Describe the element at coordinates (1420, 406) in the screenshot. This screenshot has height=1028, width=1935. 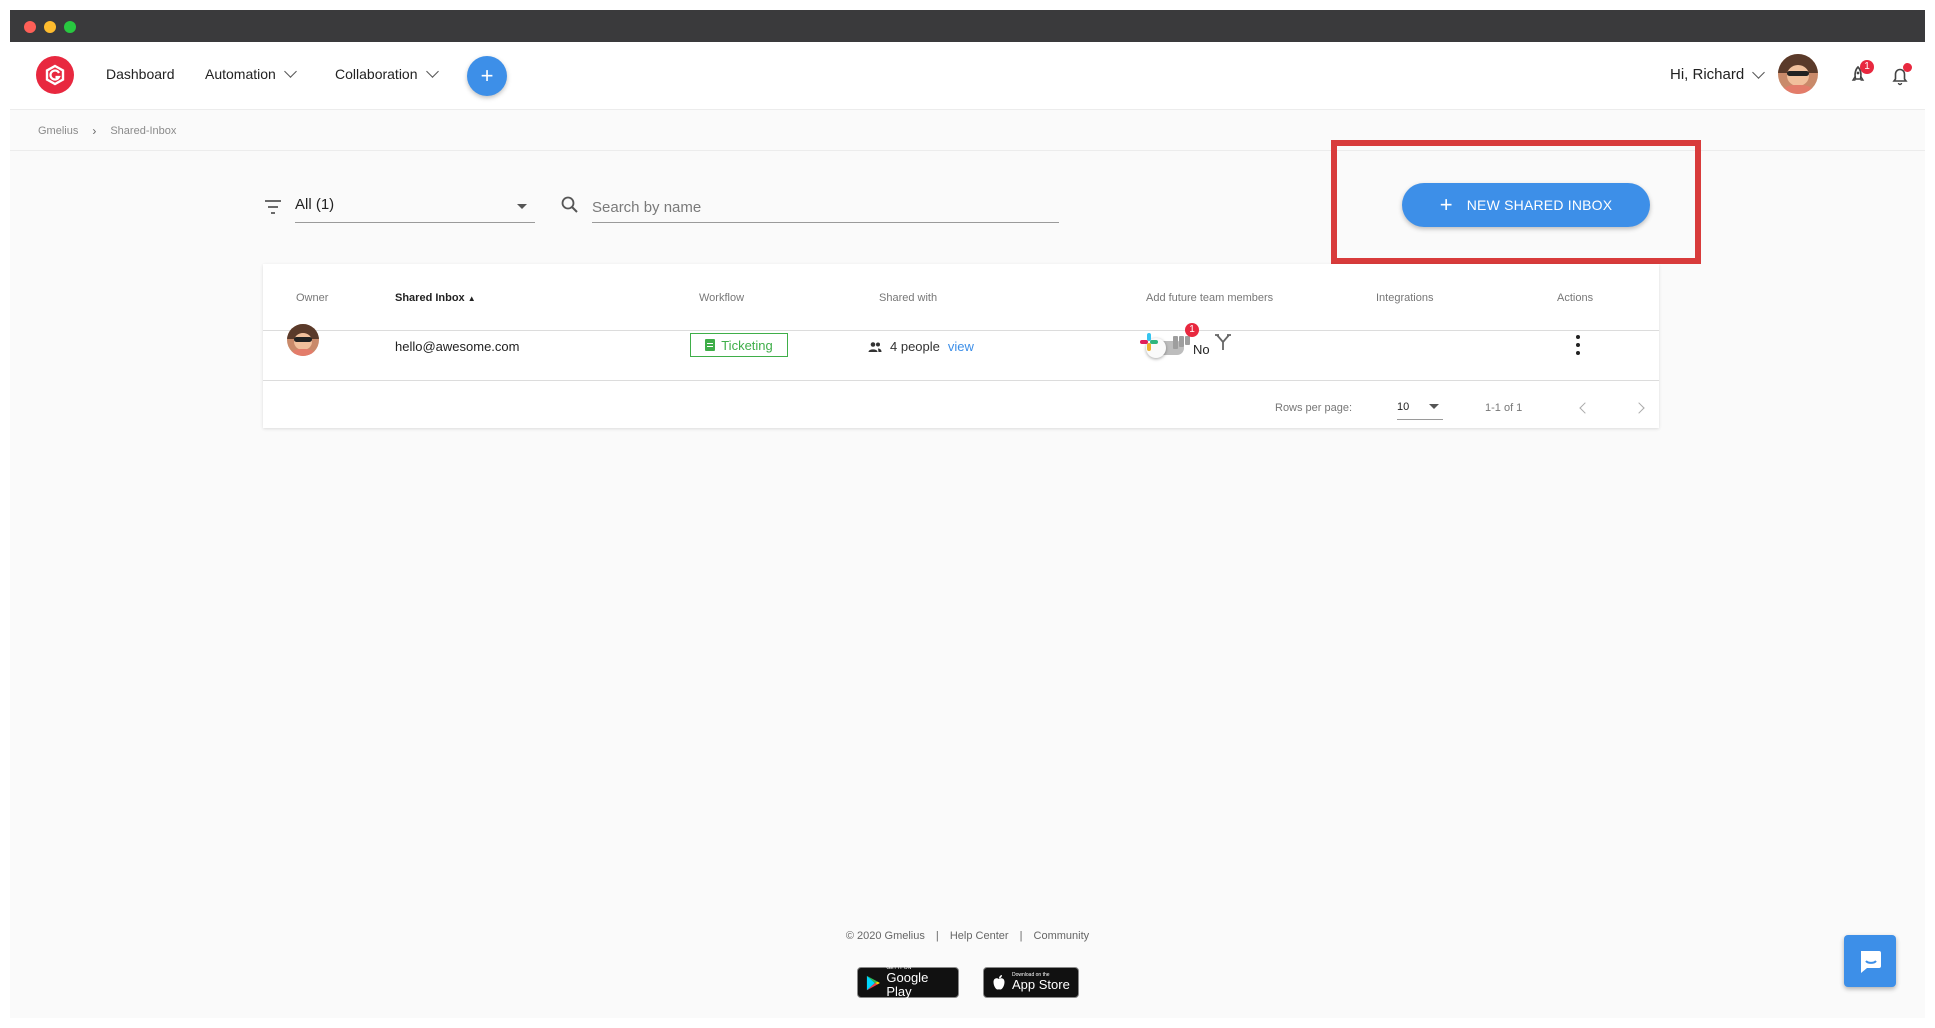
I see `rows-per-page-select: 10` at that location.